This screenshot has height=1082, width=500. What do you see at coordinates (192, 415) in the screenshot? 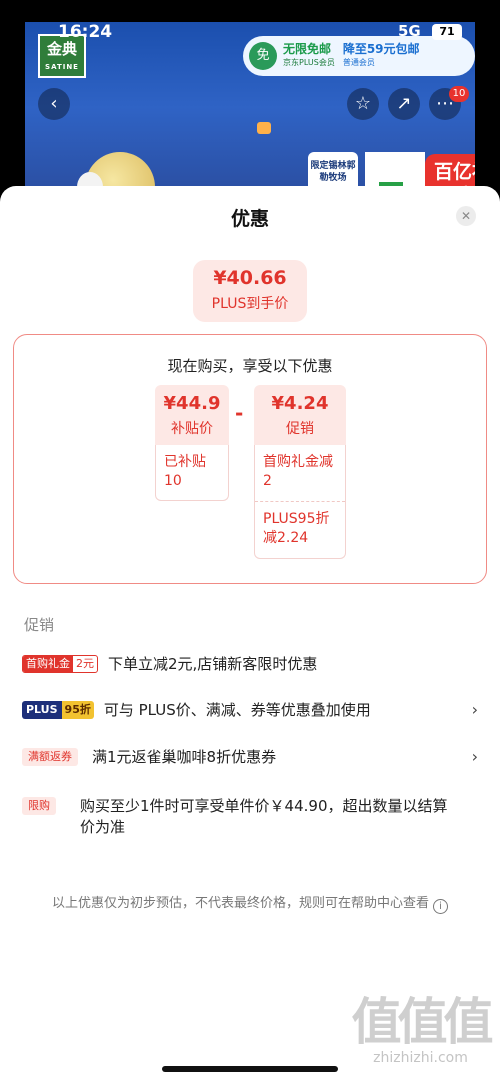
I see `subsidy-price-pill: ¥44.9 补贴价` at bounding box center [192, 415].